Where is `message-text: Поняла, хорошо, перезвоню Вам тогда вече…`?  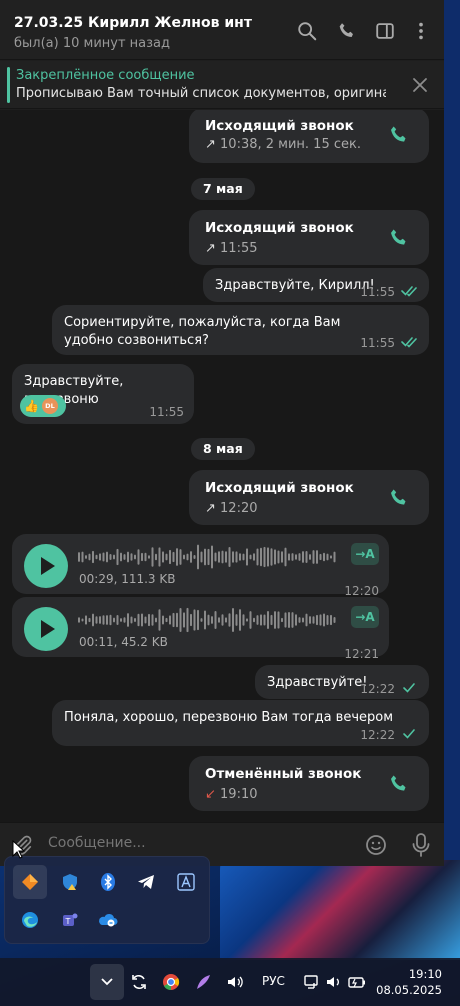 message-text: Поняла, хорошо, перезвоню Вам тогда вече… is located at coordinates (229, 717).